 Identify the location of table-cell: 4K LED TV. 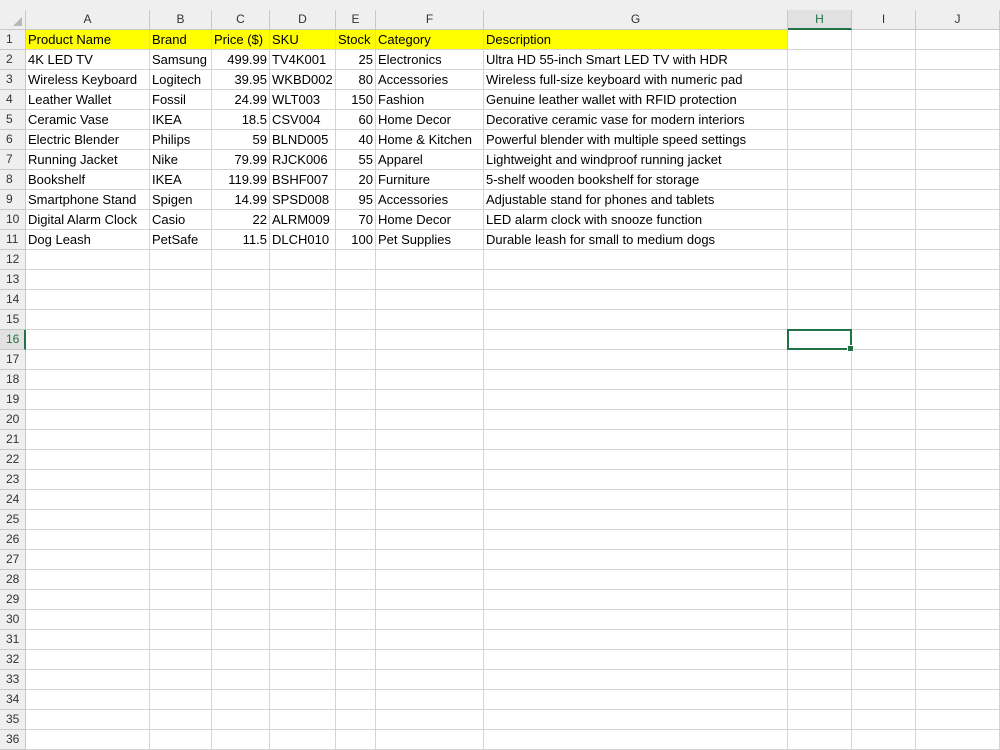
(88, 60).